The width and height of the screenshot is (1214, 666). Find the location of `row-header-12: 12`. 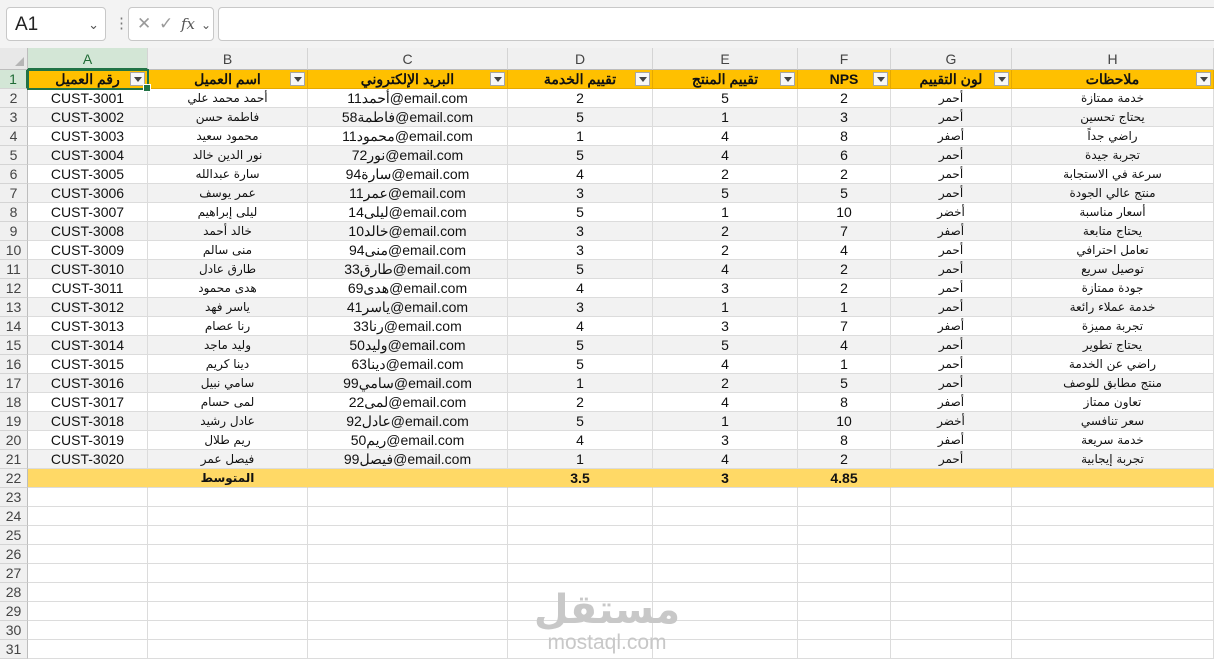

row-header-12: 12 is located at coordinates (14, 288).